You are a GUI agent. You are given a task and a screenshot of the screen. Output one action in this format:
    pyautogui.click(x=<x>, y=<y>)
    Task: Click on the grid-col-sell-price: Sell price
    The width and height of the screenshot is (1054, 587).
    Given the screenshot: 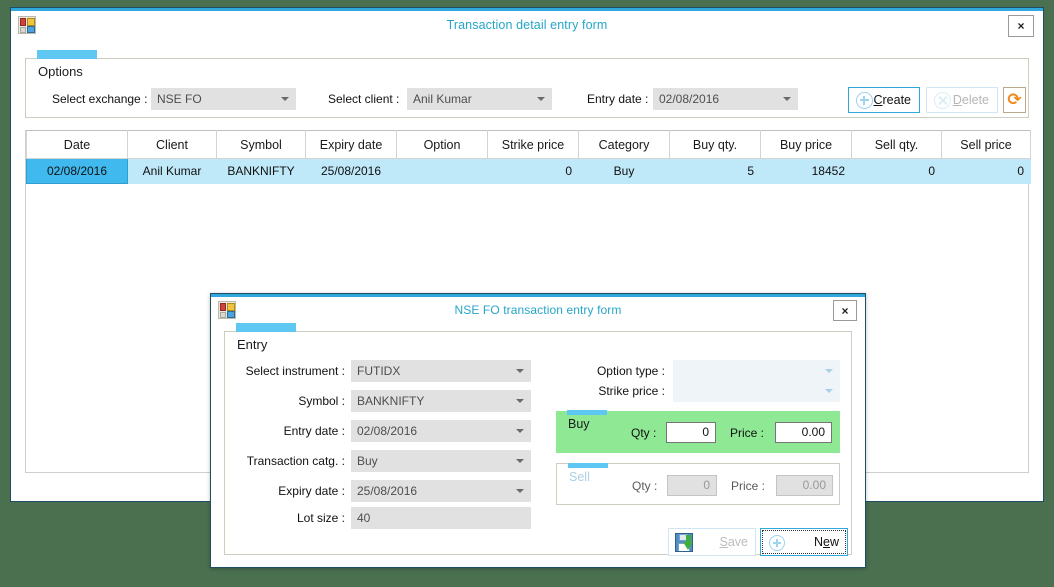 What is the action you would take?
    pyautogui.click(x=986, y=144)
    